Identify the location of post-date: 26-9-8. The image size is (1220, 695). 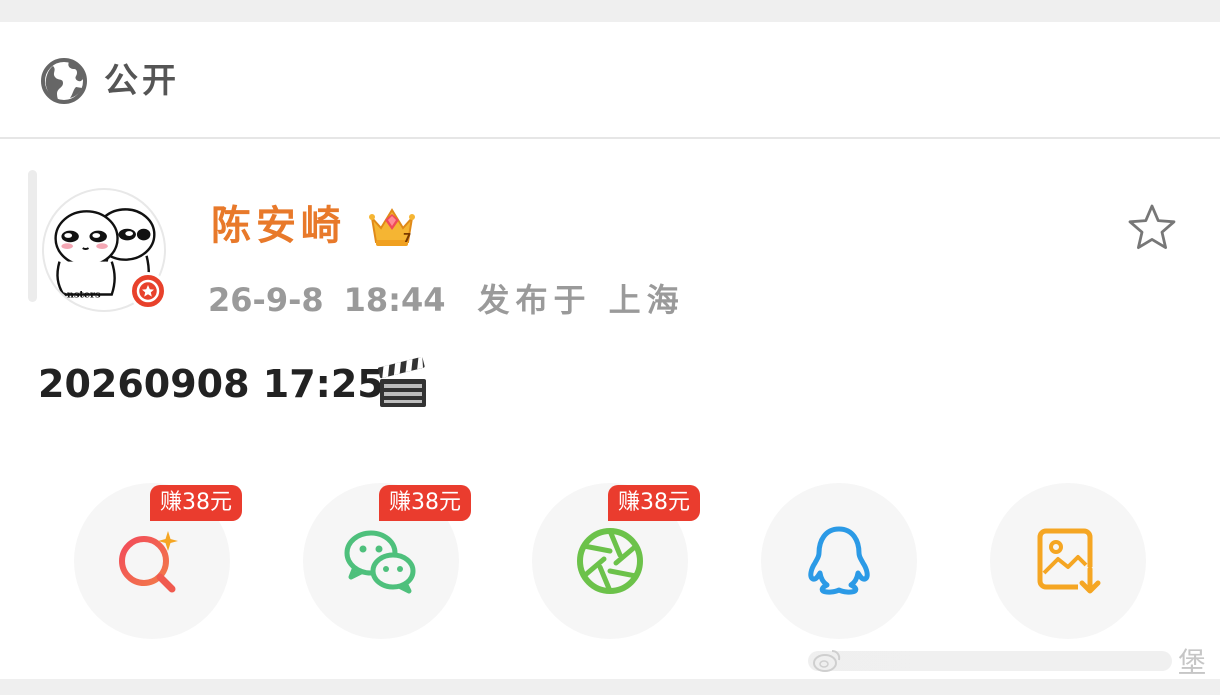
(266, 300).